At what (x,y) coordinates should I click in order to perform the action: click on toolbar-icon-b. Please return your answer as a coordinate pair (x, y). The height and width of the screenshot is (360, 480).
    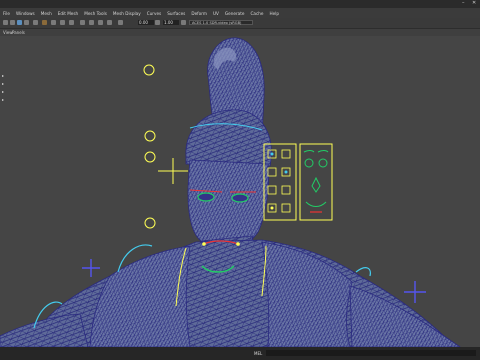
    Looking at the image, I should click on (91, 22).